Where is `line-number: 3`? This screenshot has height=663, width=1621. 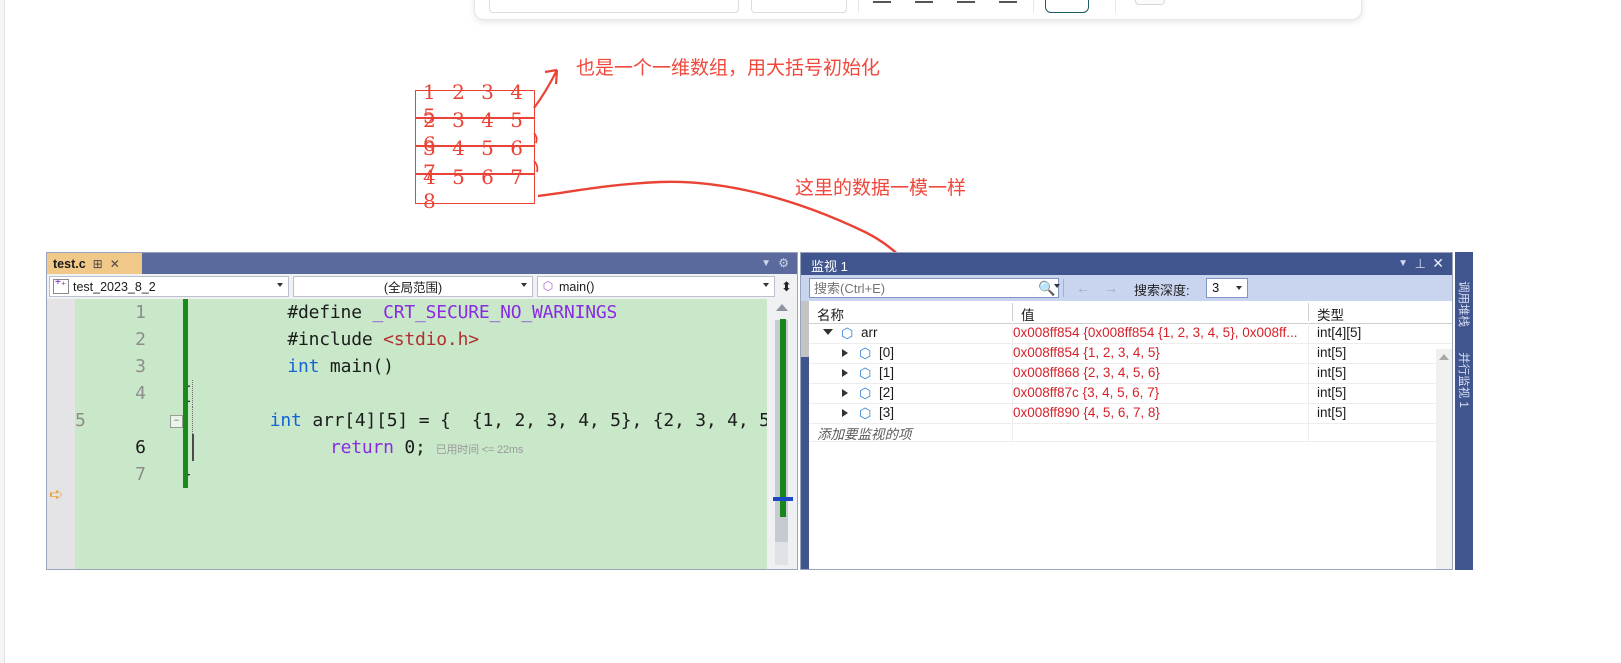 line-number: 3 is located at coordinates (140, 366).